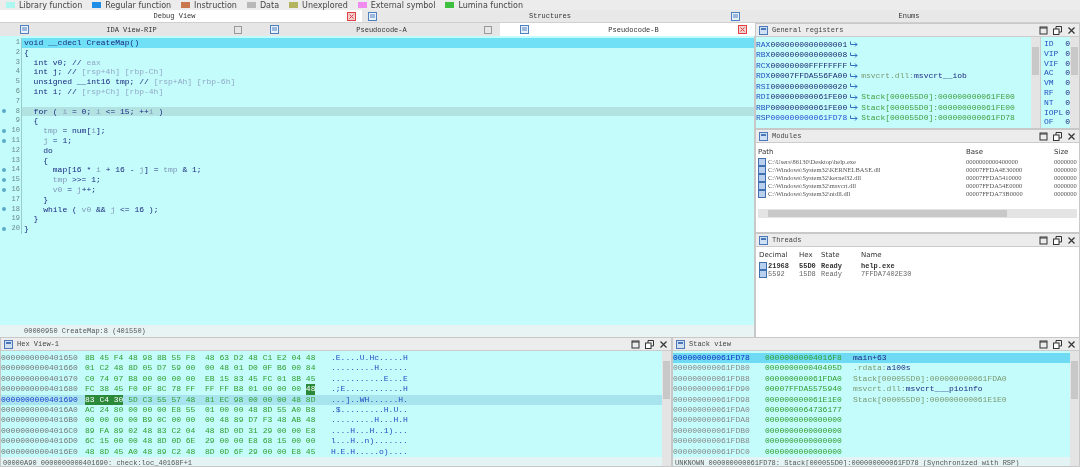 Image resolution: width=1080 pixels, height=467 pixels. What do you see at coordinates (40, 451) in the screenshot?
I see `address: 00000000004016E0` at bounding box center [40, 451].